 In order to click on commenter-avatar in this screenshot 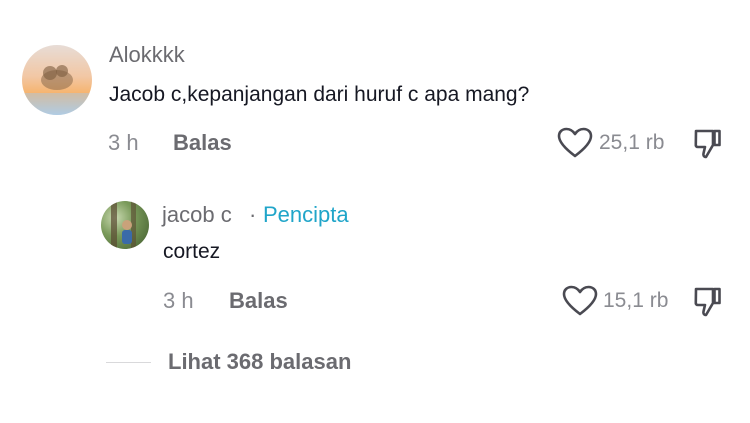, I will do `click(57, 80)`.